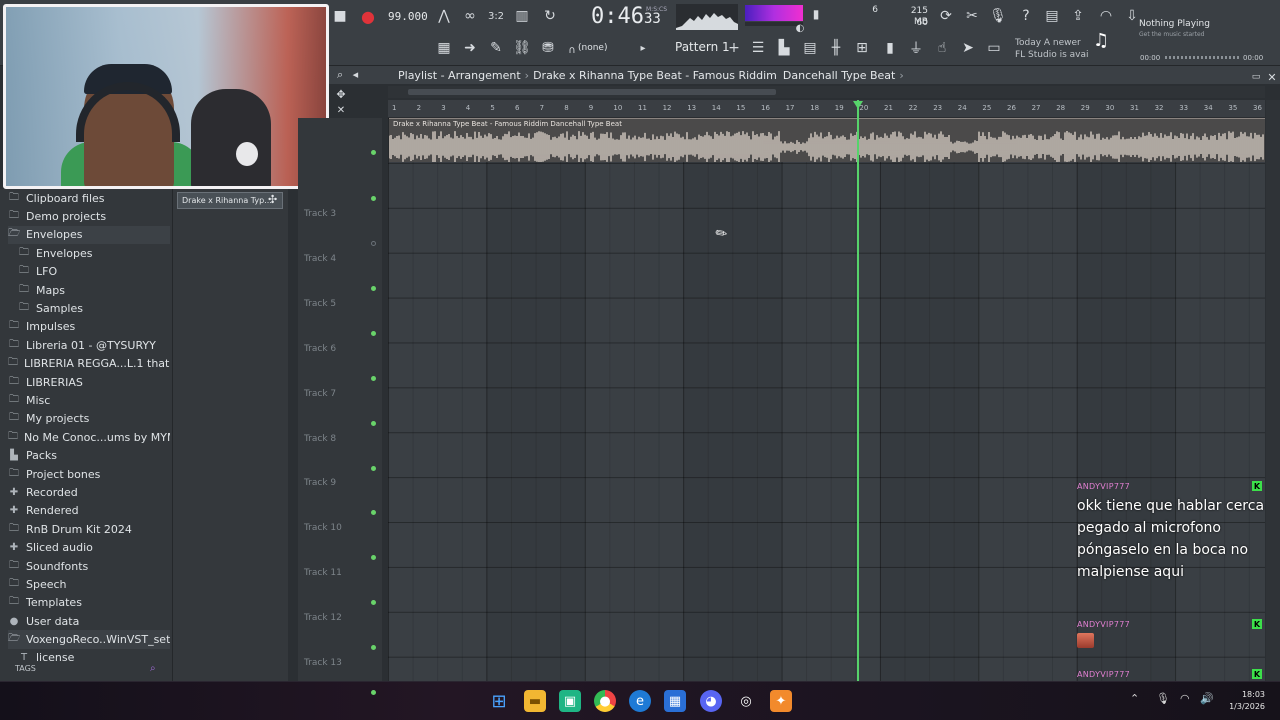  What do you see at coordinates (862, 48) in the screenshot?
I see `browser-tree-icon: ⊞` at bounding box center [862, 48].